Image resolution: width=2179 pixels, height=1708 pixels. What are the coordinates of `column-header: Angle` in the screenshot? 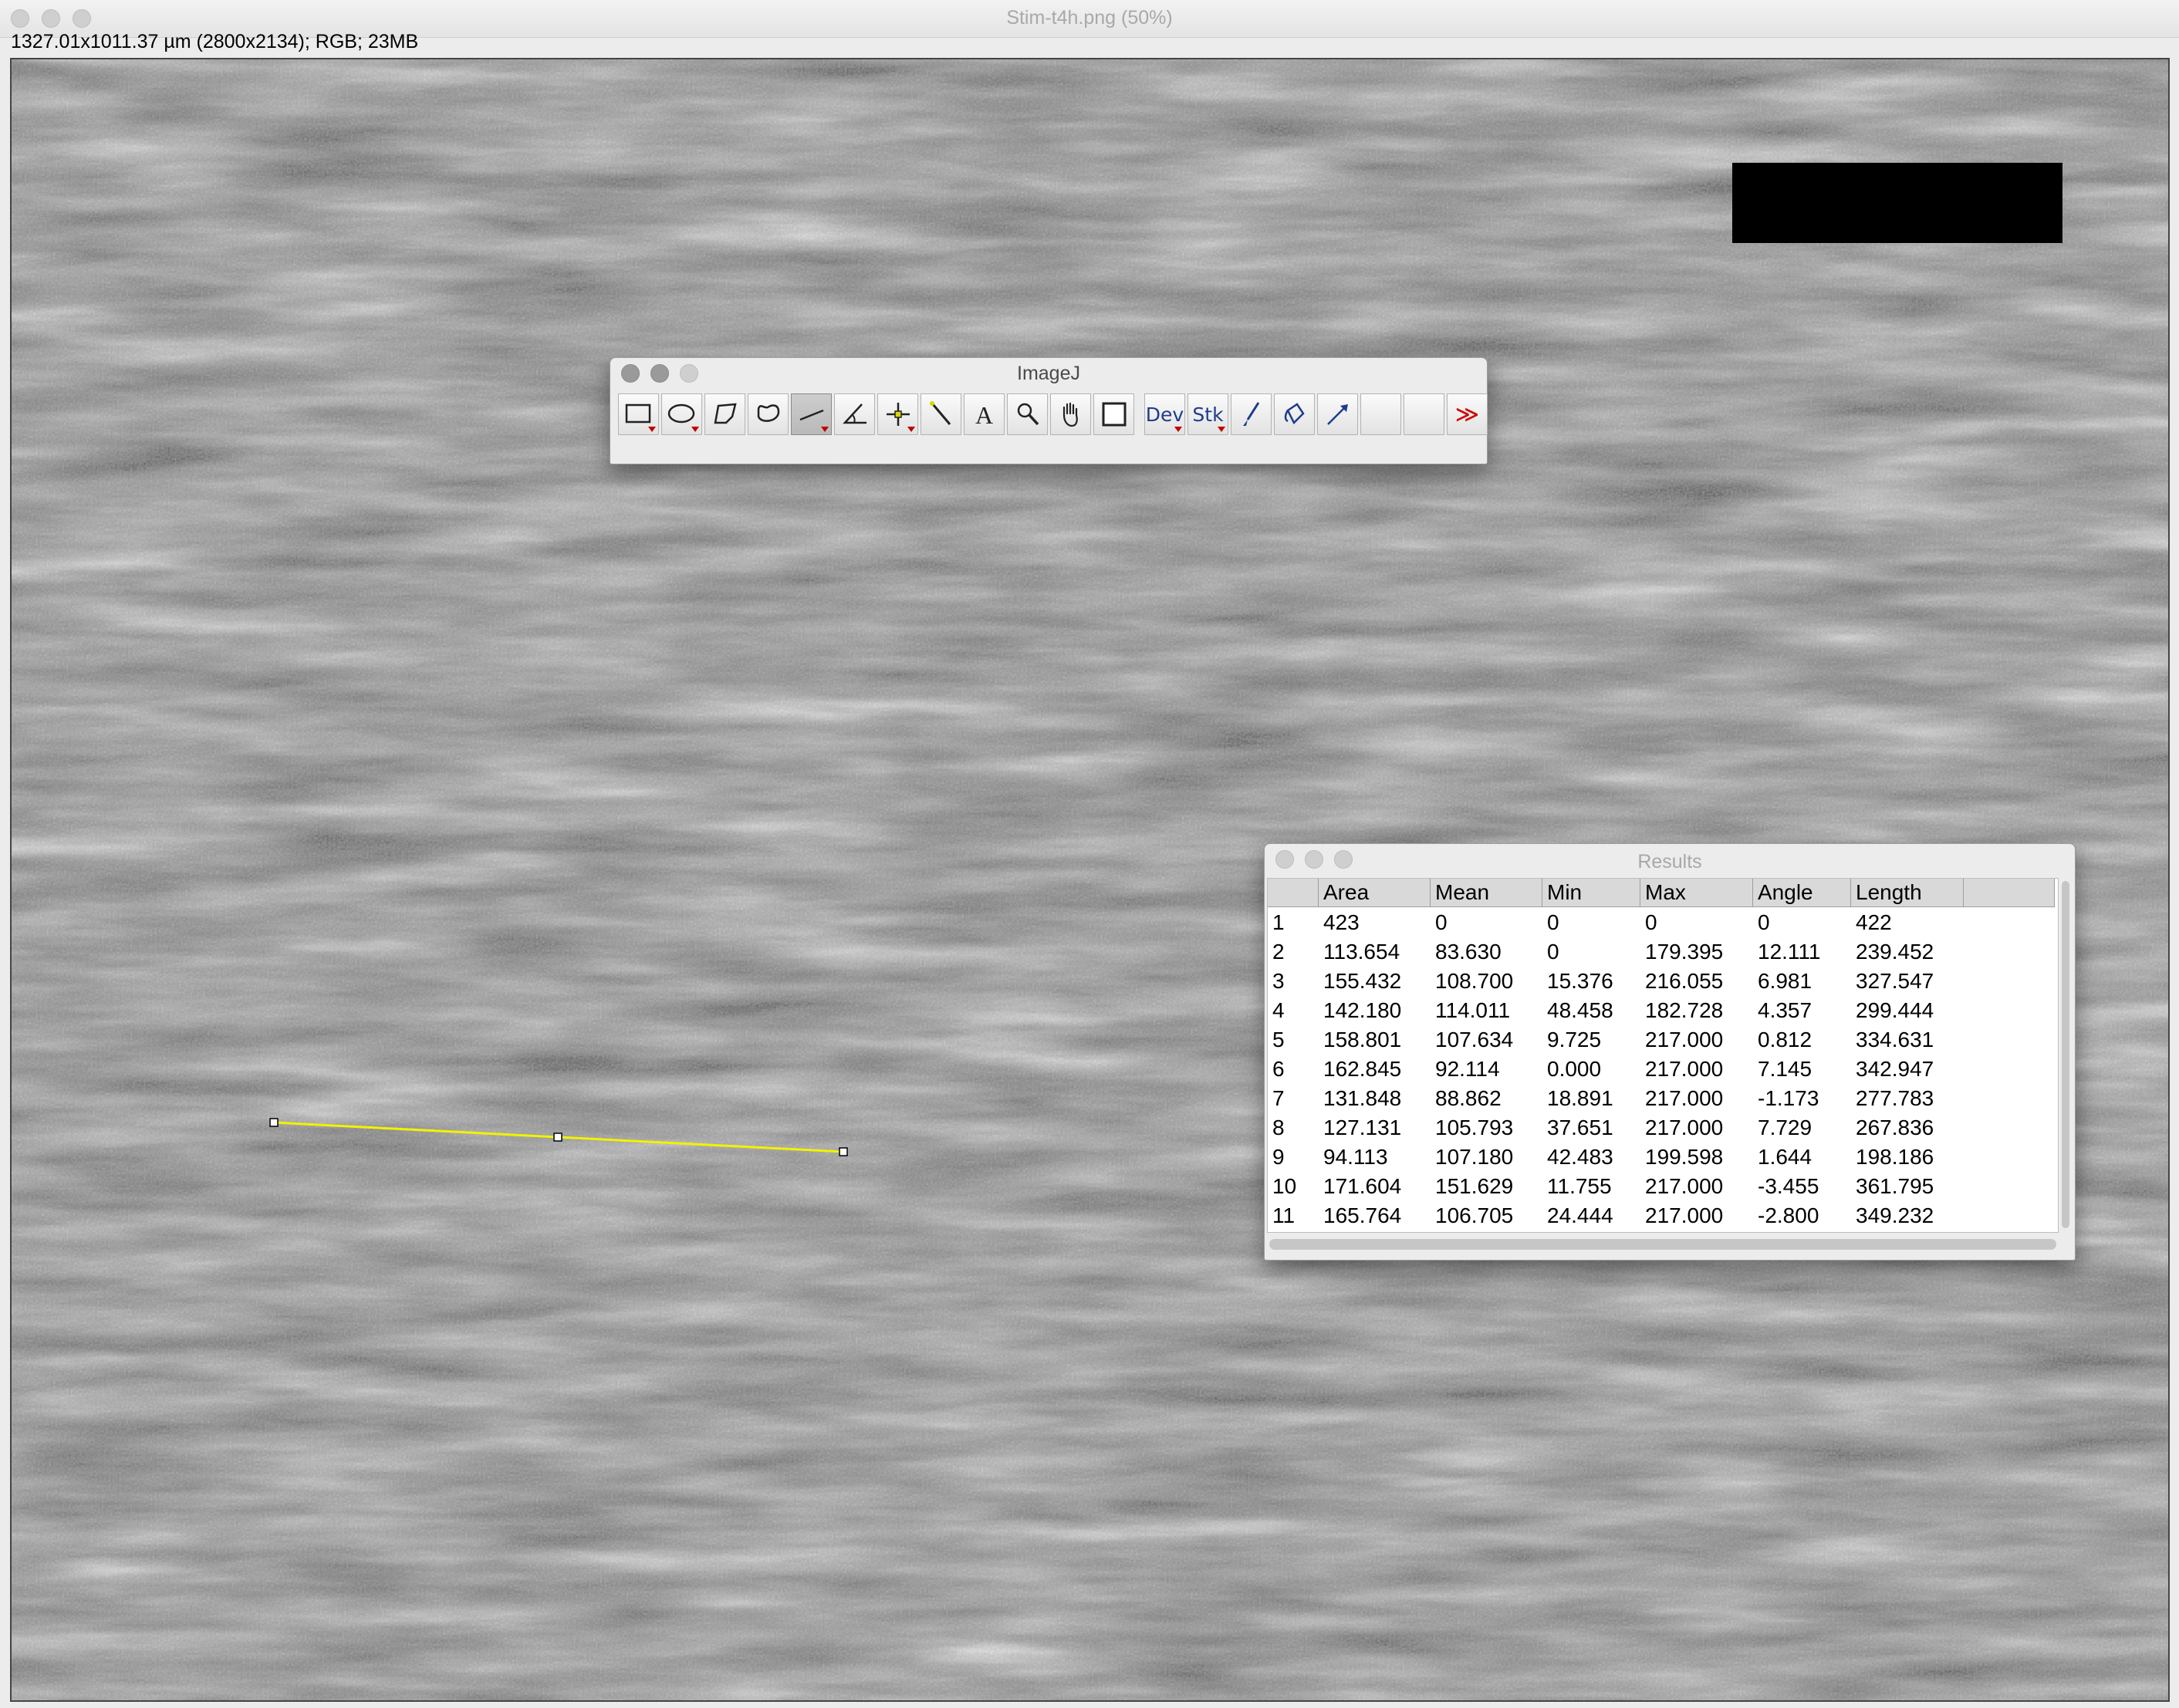 It's located at (1802, 892).